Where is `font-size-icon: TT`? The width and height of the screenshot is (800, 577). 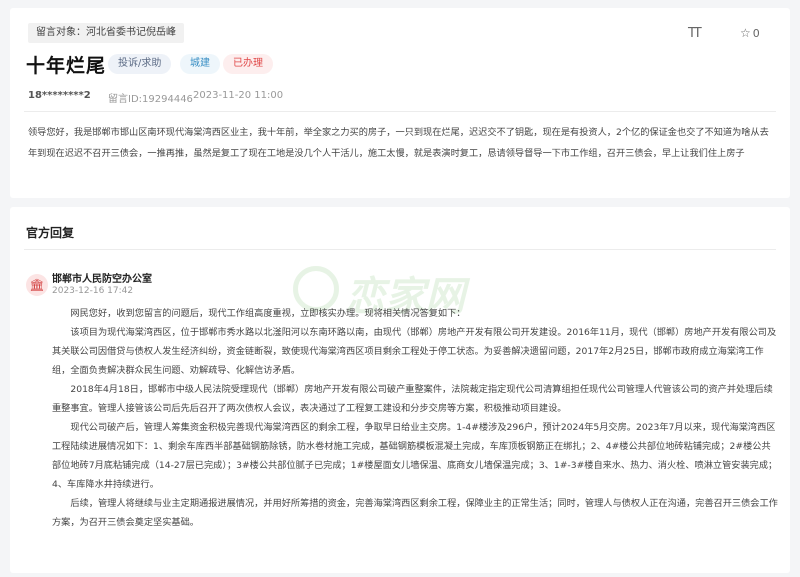
font-size-icon: TT is located at coordinates (695, 33).